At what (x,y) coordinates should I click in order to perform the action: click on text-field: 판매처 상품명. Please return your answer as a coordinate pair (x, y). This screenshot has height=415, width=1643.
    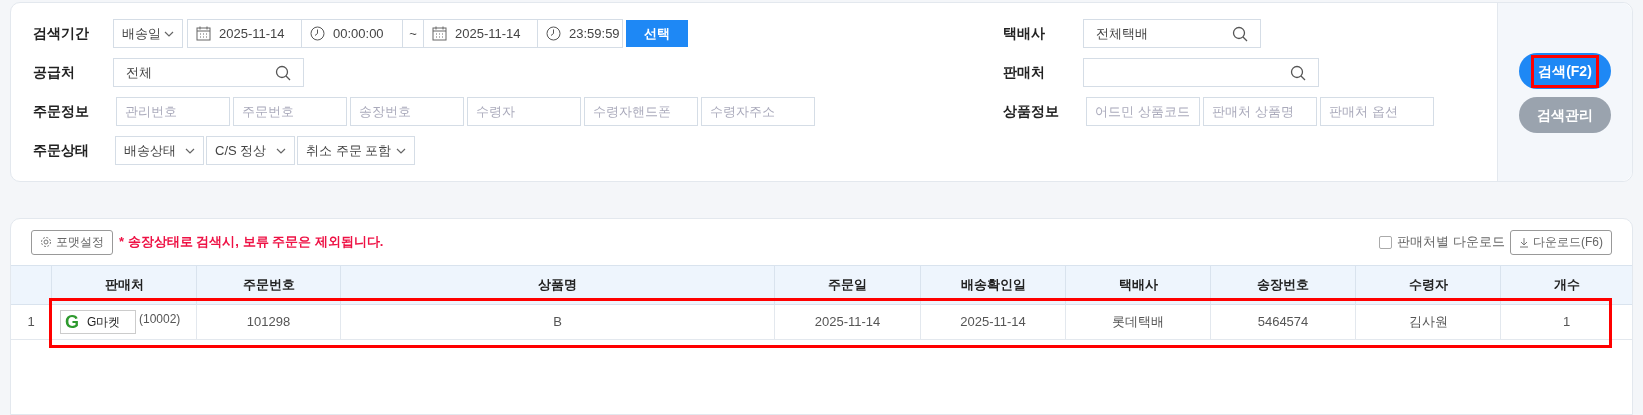
    Looking at the image, I should click on (1260, 111).